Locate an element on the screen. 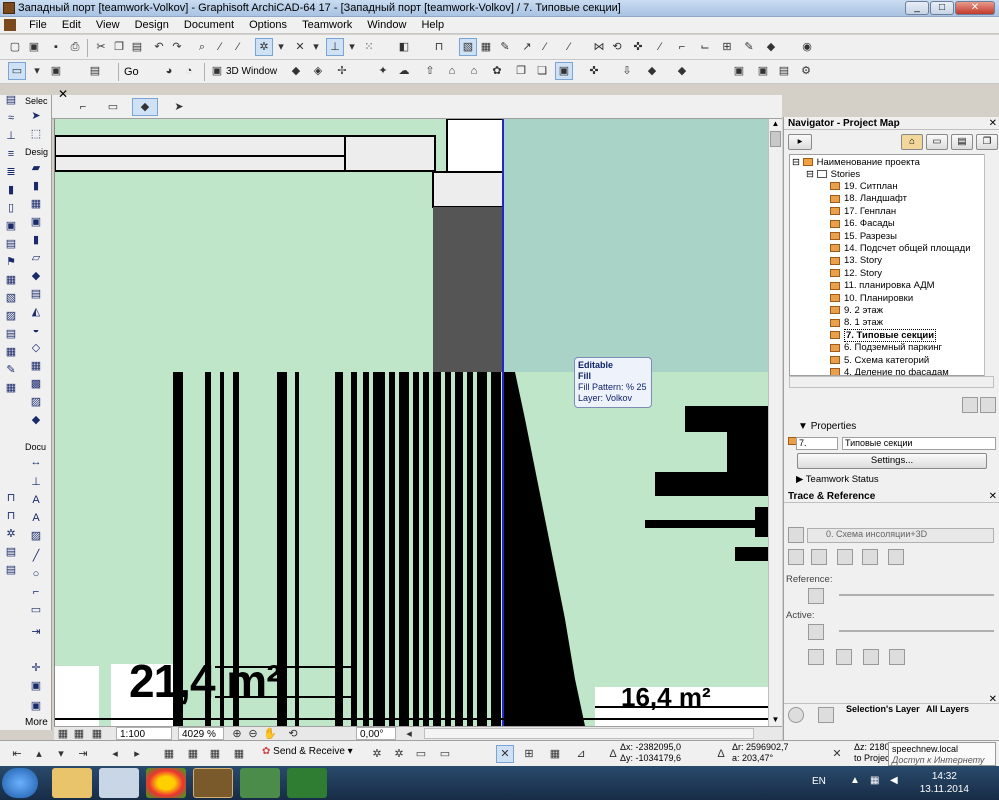 The width and height of the screenshot is (999, 800). menu-design: Design is located at coordinates (152, 25).